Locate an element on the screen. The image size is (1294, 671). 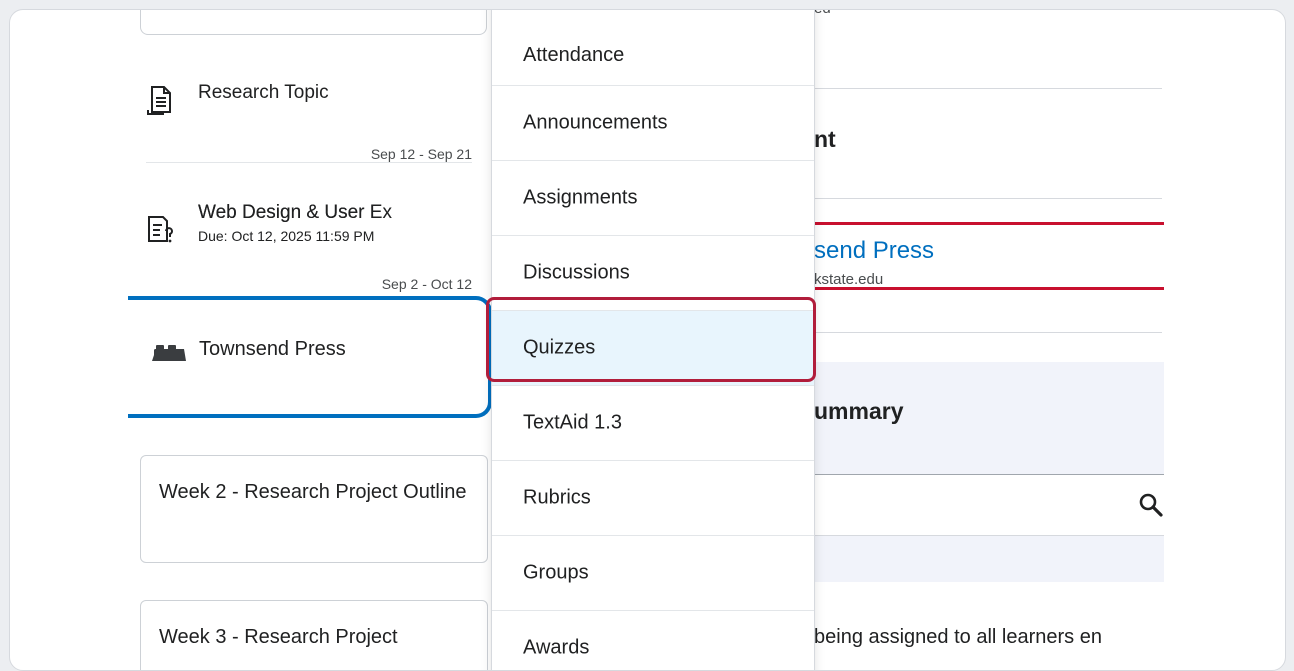
outline-item-townsend-press: Townsend Press is located at coordinates (310, 357).